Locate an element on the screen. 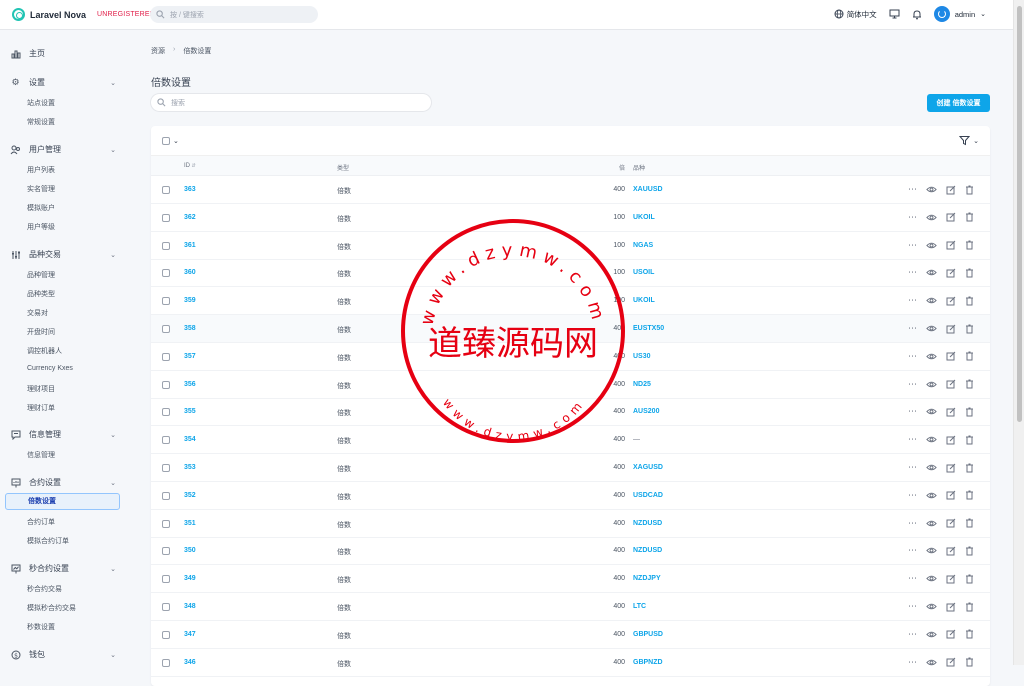 The width and height of the screenshot is (1024, 686). sidebar-item-variety-management: 品种管理 is located at coordinates (41, 275).